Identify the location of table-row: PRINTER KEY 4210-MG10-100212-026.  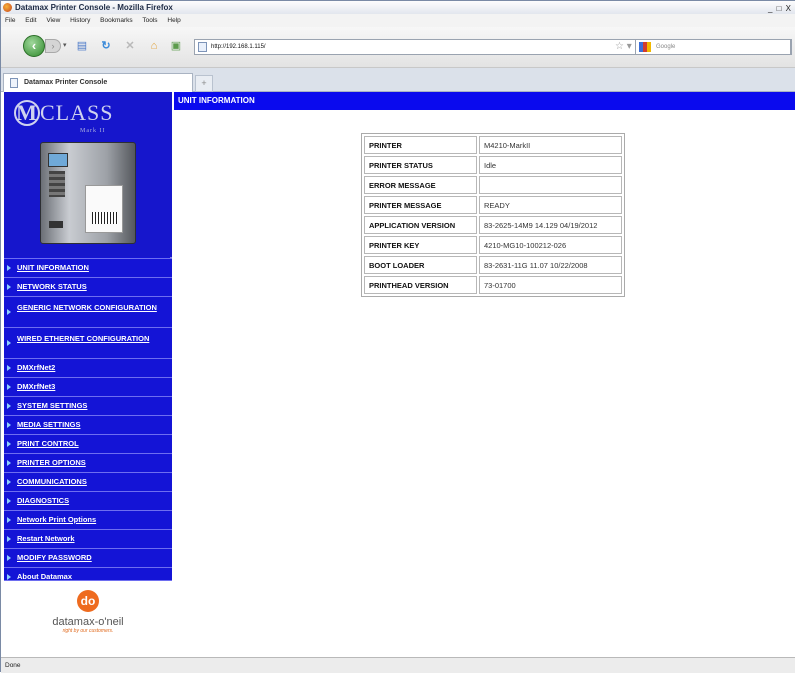
(493, 245).